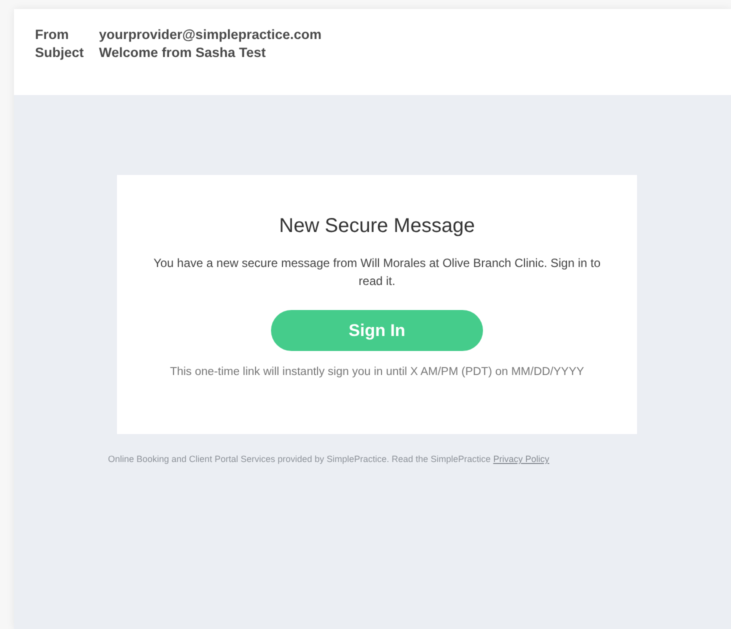 The image size is (731, 629). What do you see at coordinates (377, 226) in the screenshot?
I see `card-title: New Secure Message` at bounding box center [377, 226].